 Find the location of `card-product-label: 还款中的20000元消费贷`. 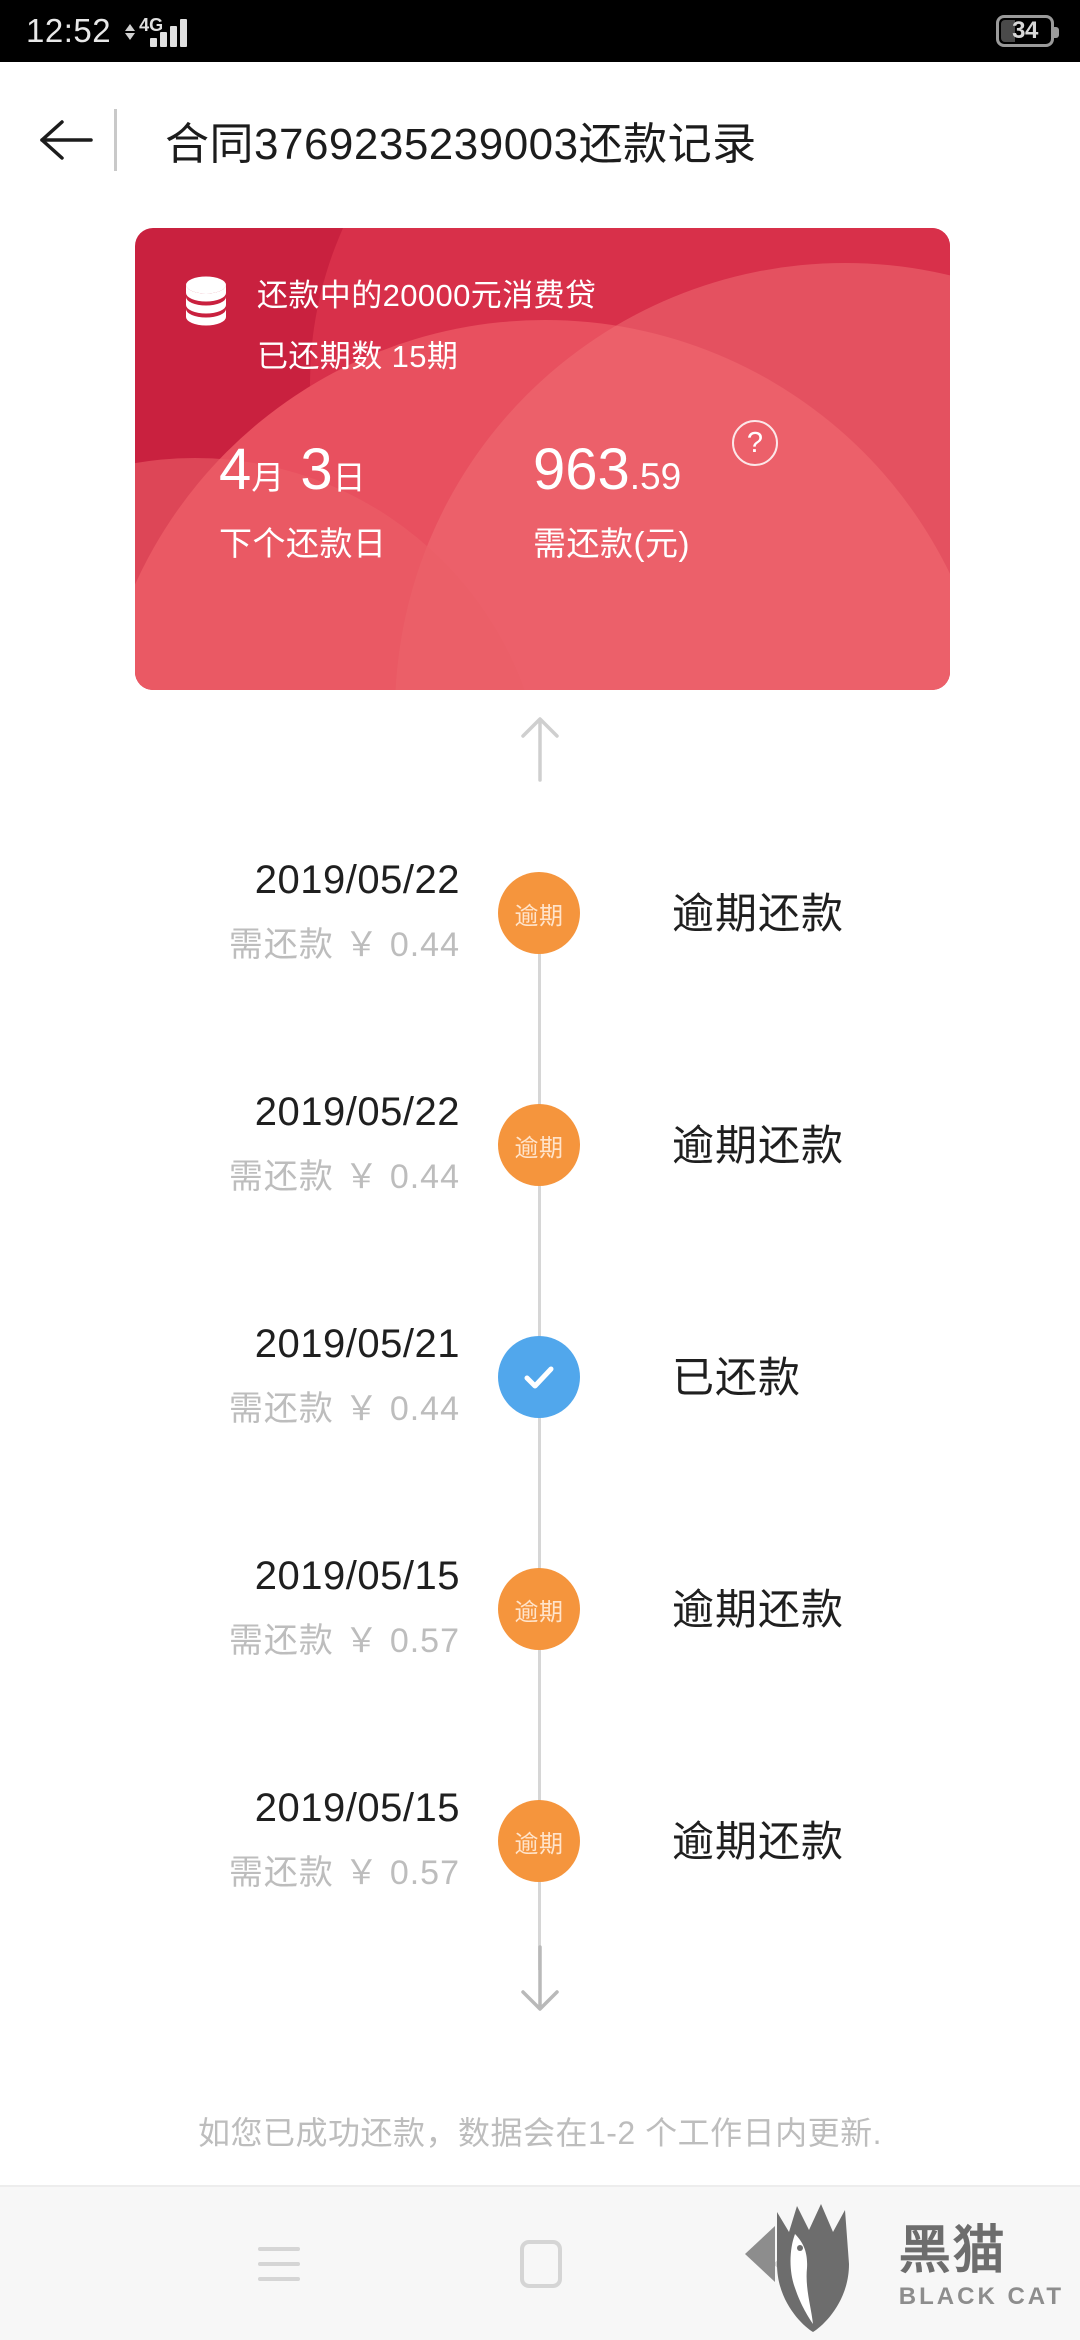

card-product-label: 还款中的20000元消费贷 is located at coordinates (427, 295).